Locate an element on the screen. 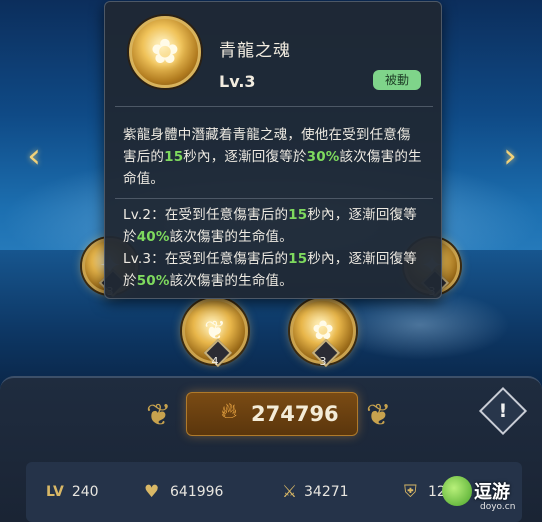 The height and width of the screenshot is (522, 542). highlight-value: 30% is located at coordinates (323, 157).